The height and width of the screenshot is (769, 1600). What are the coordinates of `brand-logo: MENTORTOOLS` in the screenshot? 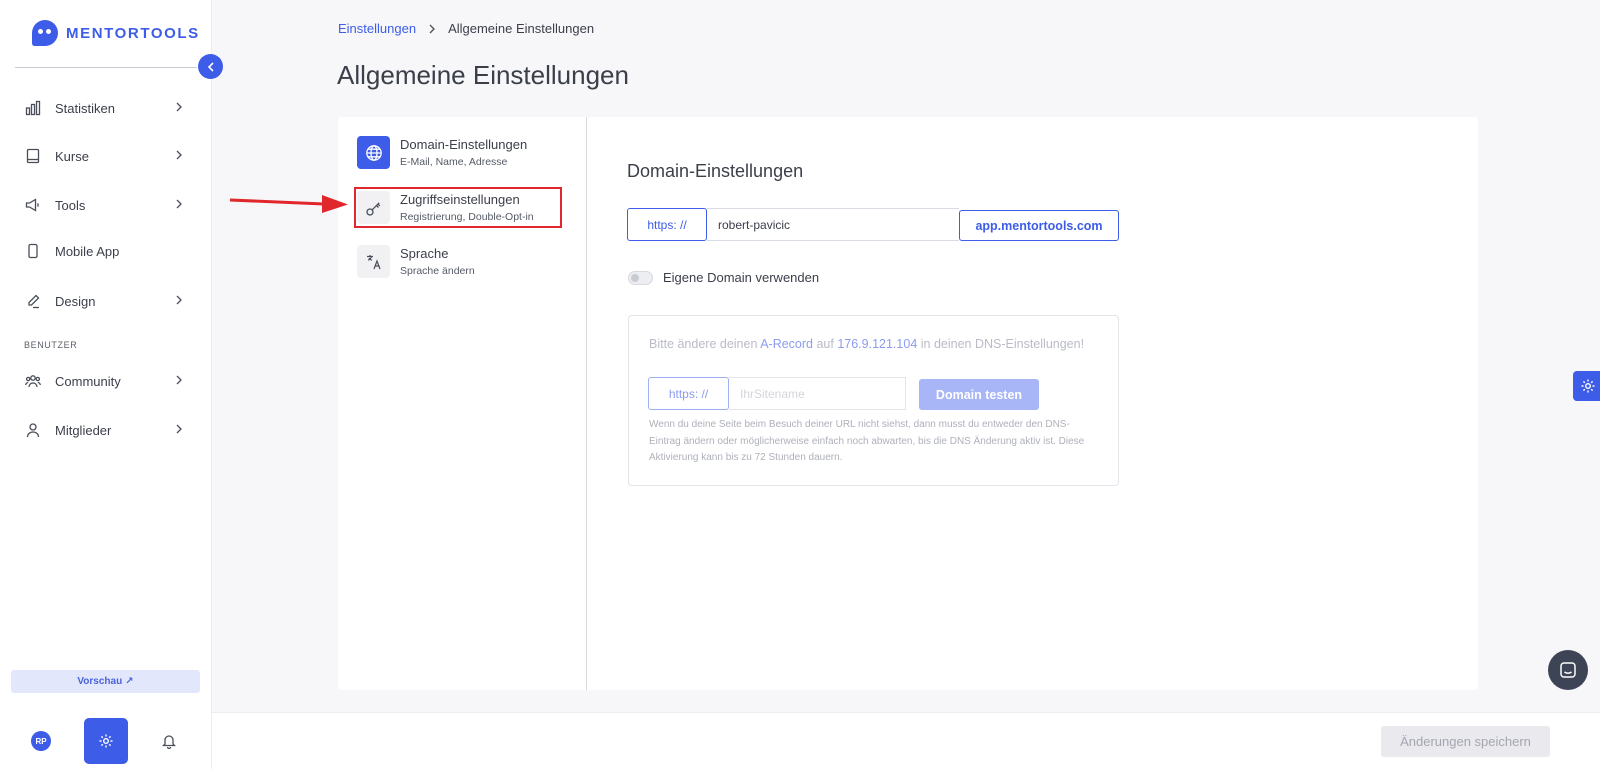 It's located at (116, 33).